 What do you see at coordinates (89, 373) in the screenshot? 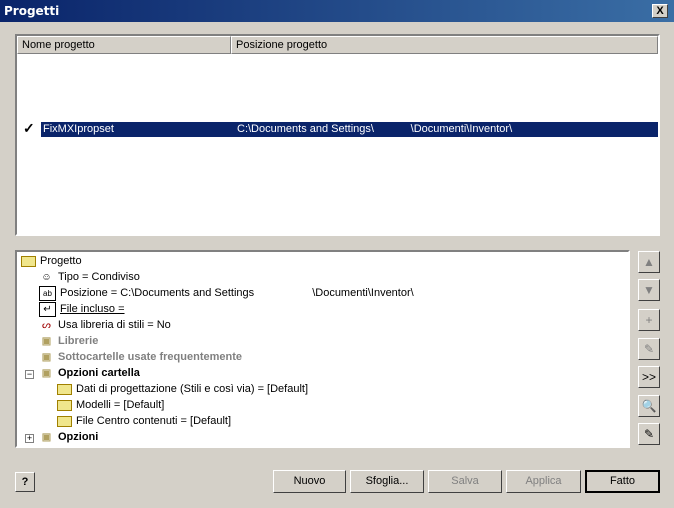
I see `tree-item-folder-options: ▣ Opzioni cartella` at bounding box center [89, 373].